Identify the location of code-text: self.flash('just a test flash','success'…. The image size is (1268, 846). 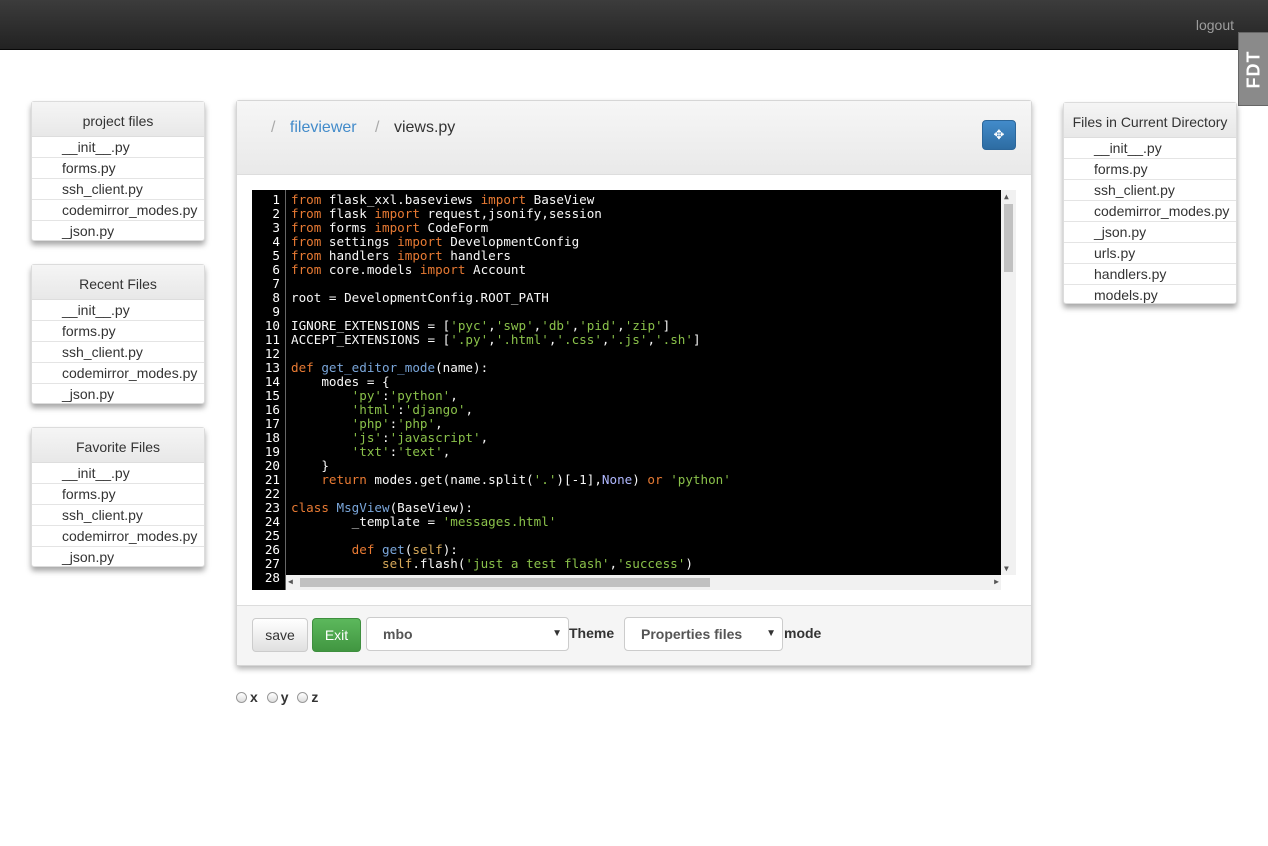
(492, 564).